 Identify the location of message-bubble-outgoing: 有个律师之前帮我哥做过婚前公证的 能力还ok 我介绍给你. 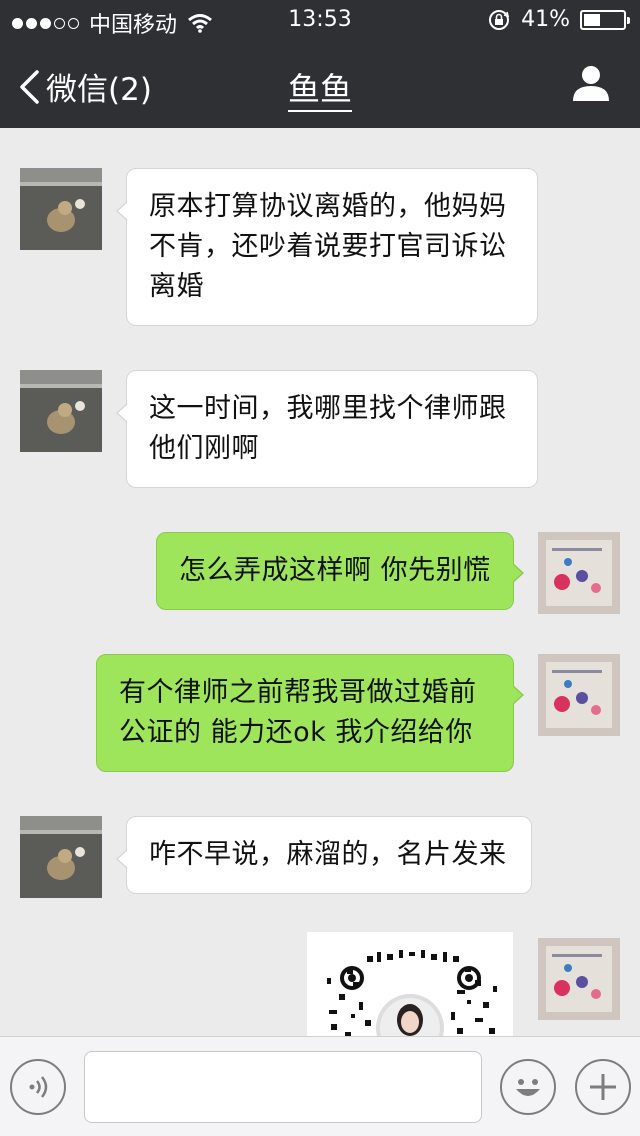
(310, 713).